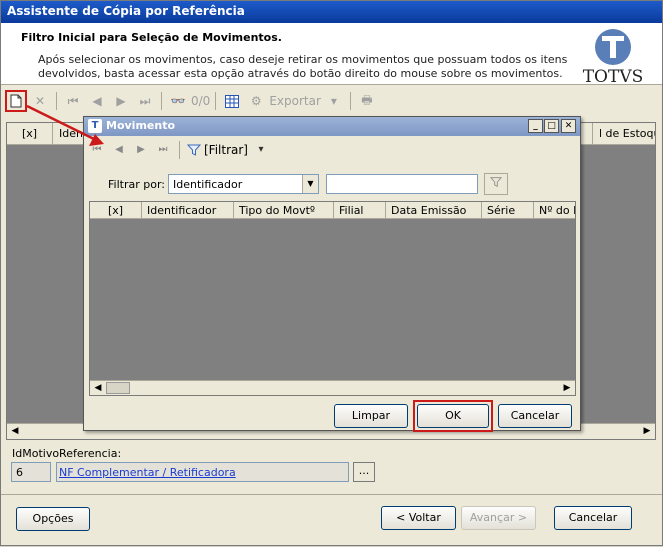 The height and width of the screenshot is (547, 663). Describe the element at coordinates (202, 472) in the screenshot. I see `motivo-description-link: NF Complementar / Retificadora` at that location.